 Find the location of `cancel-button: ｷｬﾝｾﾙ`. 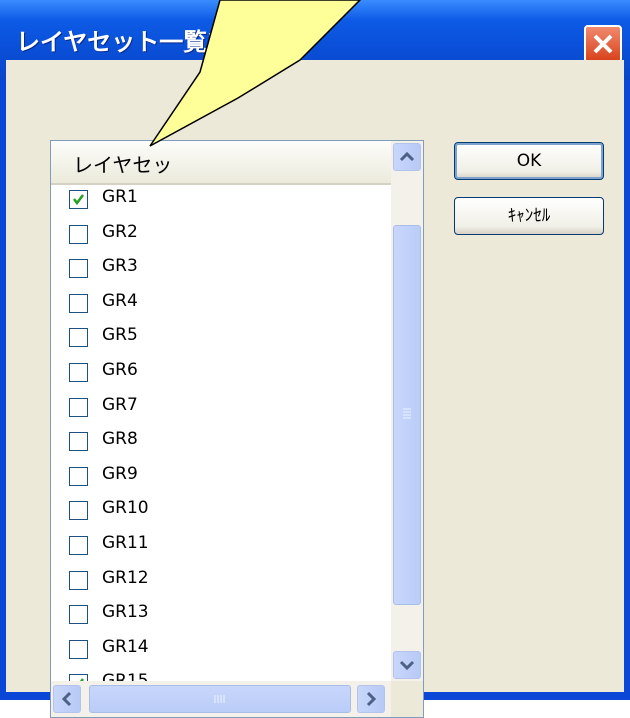

cancel-button: ｷｬﾝｾﾙ is located at coordinates (529, 216).